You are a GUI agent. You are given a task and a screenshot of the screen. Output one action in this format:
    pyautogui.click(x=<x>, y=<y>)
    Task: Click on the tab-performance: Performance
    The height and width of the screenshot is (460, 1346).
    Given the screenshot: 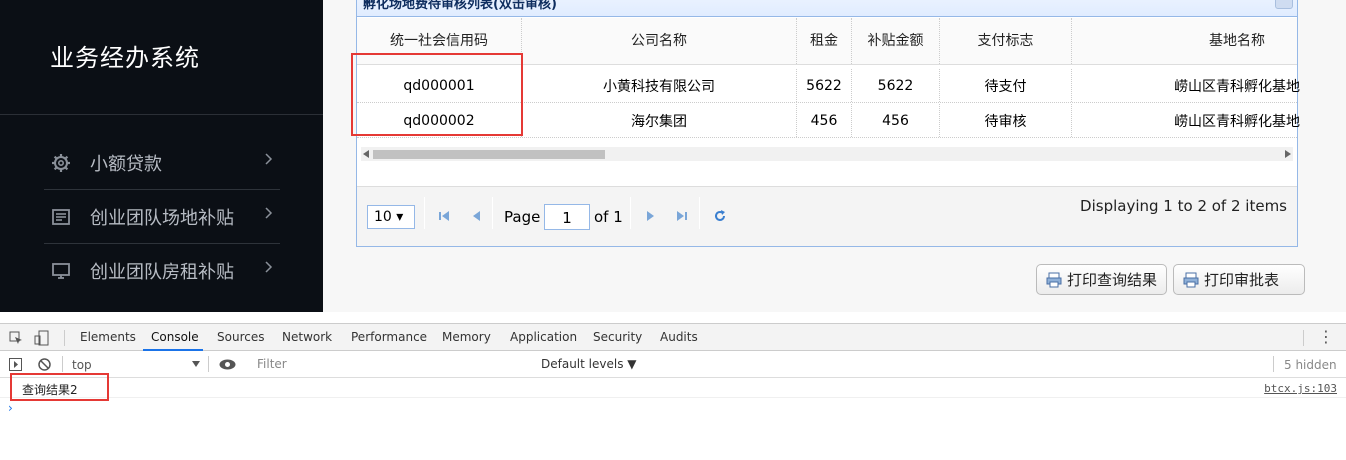 What is the action you would take?
    pyautogui.click(x=389, y=337)
    